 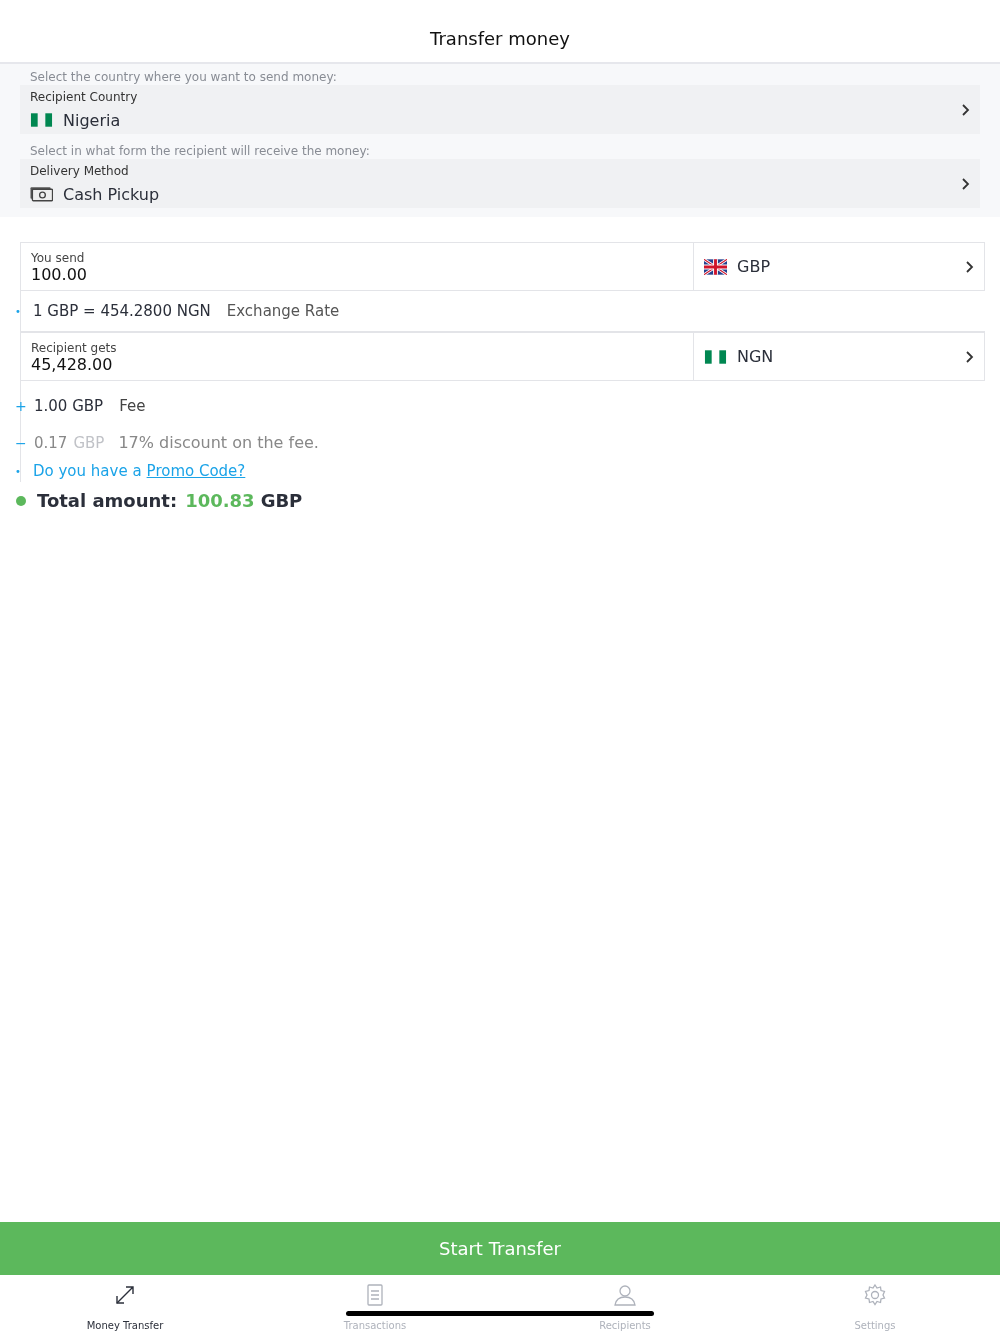 I want to click on plus-marker: +, so click(x=21, y=406).